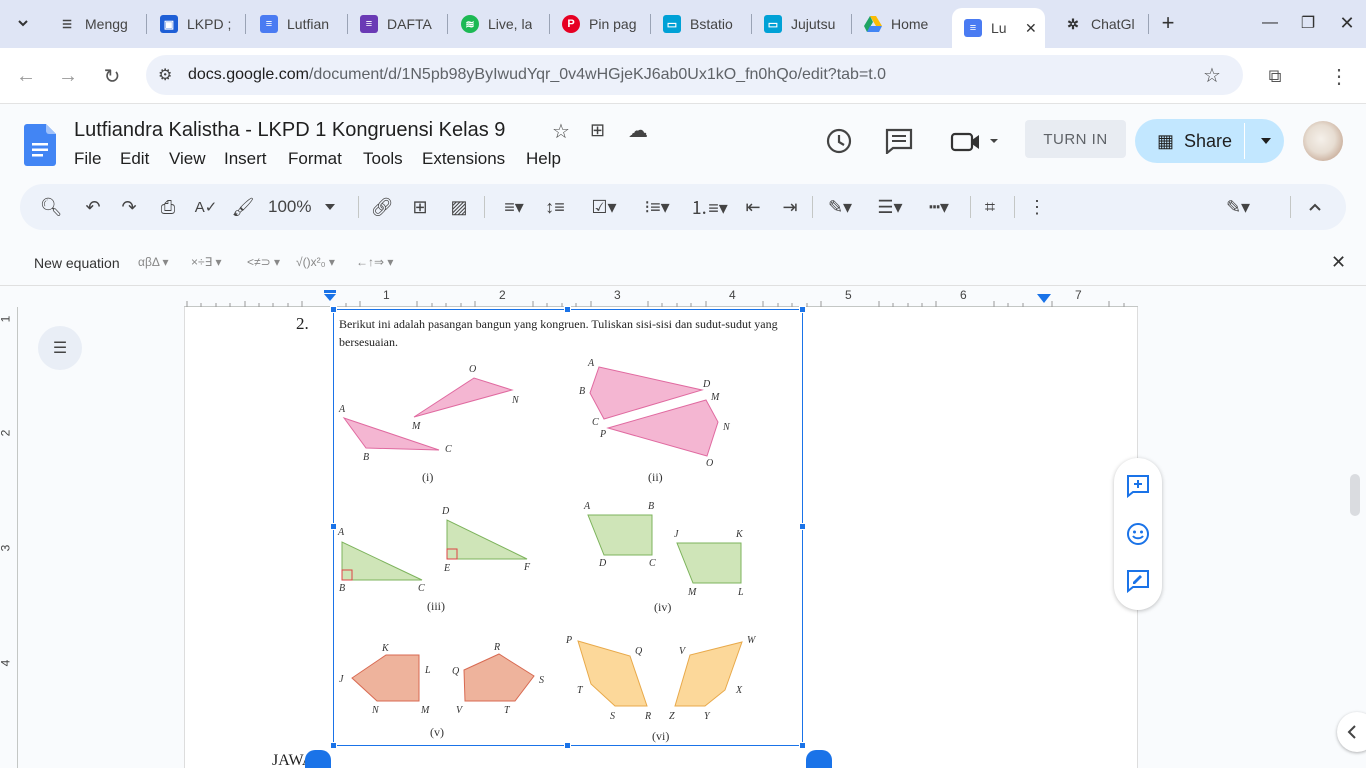  What do you see at coordinates (1138, 583) in the screenshot?
I see `suggest-edits-icon` at bounding box center [1138, 583].